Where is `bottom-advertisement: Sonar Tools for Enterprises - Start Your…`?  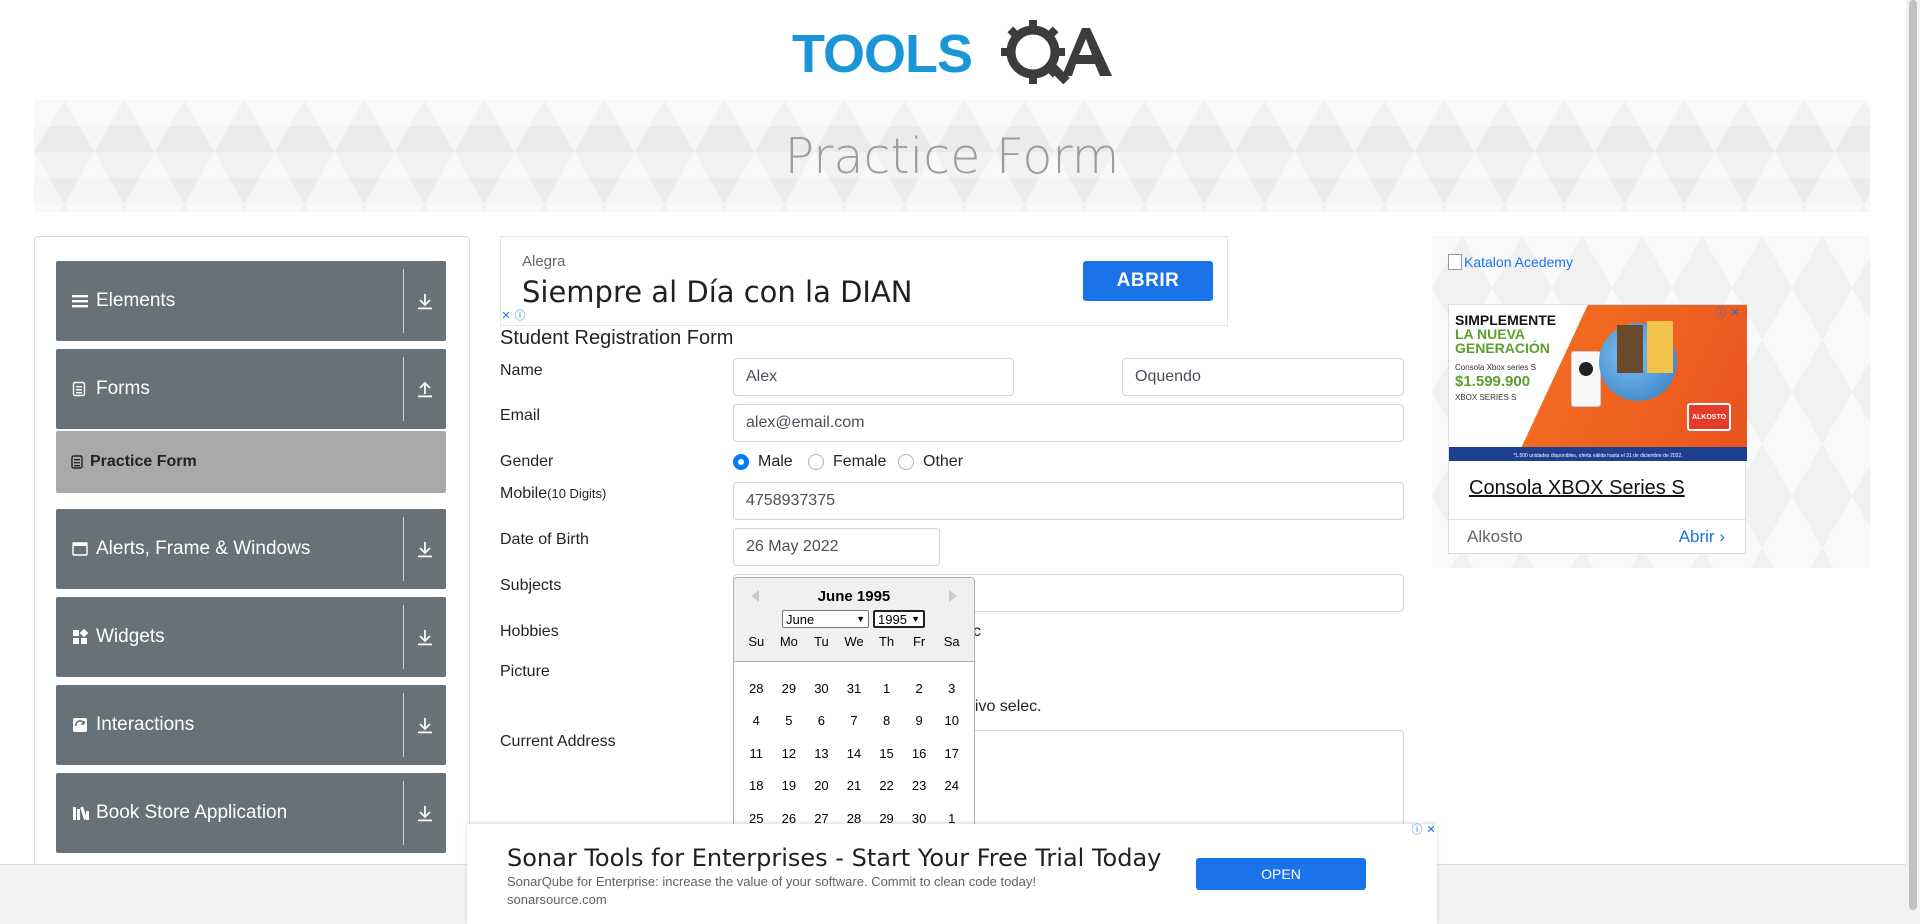
bottom-advertisement: Sonar Tools for Enterprises - Start Your… is located at coordinates (952, 874).